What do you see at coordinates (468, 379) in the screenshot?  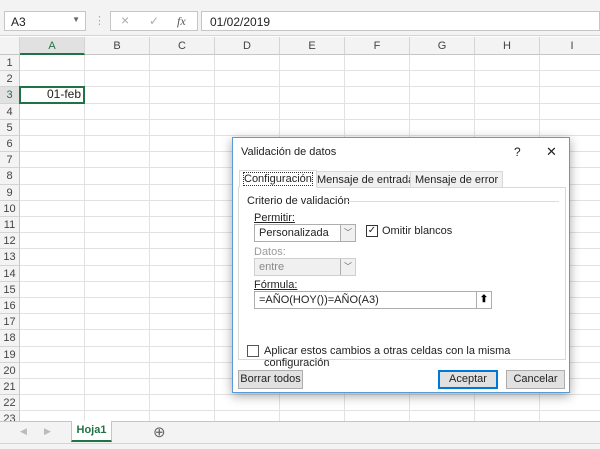 I see `ok-button: Aceptar` at bounding box center [468, 379].